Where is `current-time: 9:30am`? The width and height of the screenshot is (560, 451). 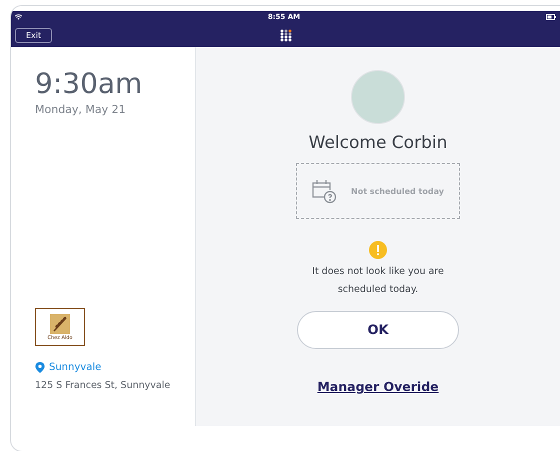 current-time: 9:30am is located at coordinates (89, 84).